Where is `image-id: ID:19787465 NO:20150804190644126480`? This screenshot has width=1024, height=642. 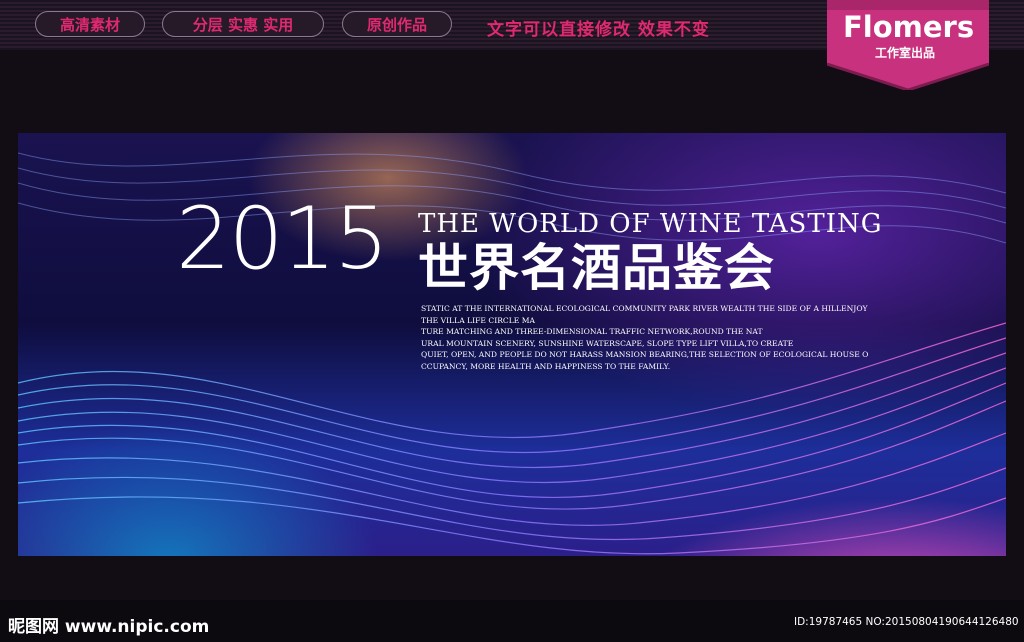
image-id: ID:19787465 NO:20150804190644126480 is located at coordinates (906, 622).